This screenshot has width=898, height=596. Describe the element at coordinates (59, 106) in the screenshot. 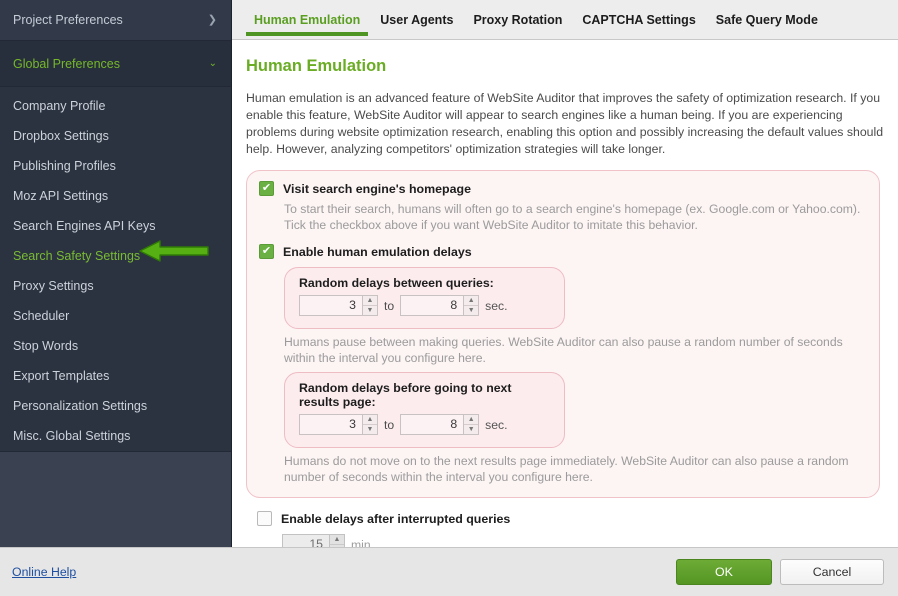

I see `sidebar-item-label: Company Profile` at that location.